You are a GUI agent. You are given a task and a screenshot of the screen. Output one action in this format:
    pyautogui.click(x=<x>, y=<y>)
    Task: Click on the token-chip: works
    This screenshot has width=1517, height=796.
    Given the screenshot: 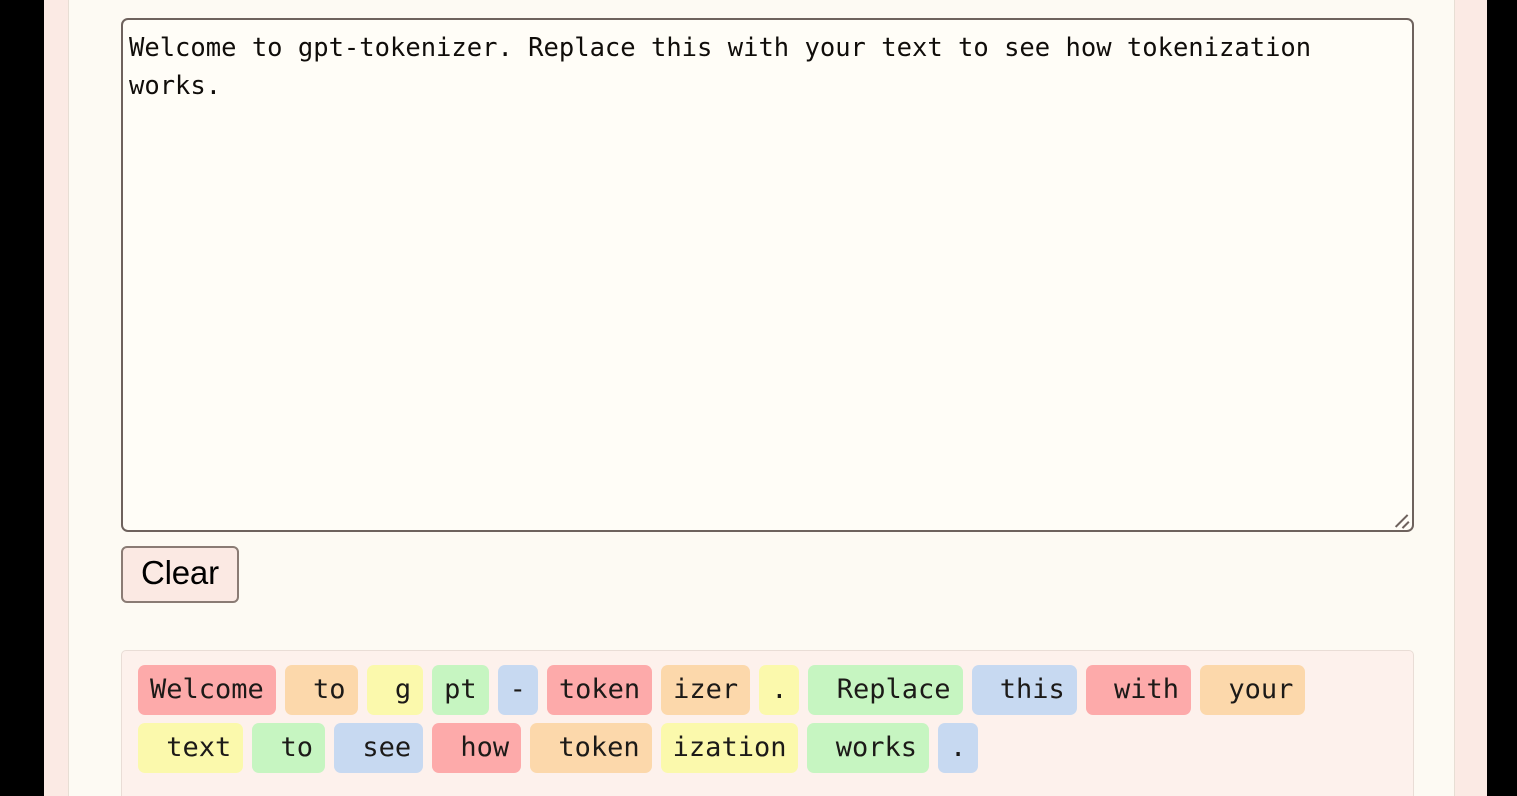 What is the action you would take?
    pyautogui.click(x=868, y=748)
    